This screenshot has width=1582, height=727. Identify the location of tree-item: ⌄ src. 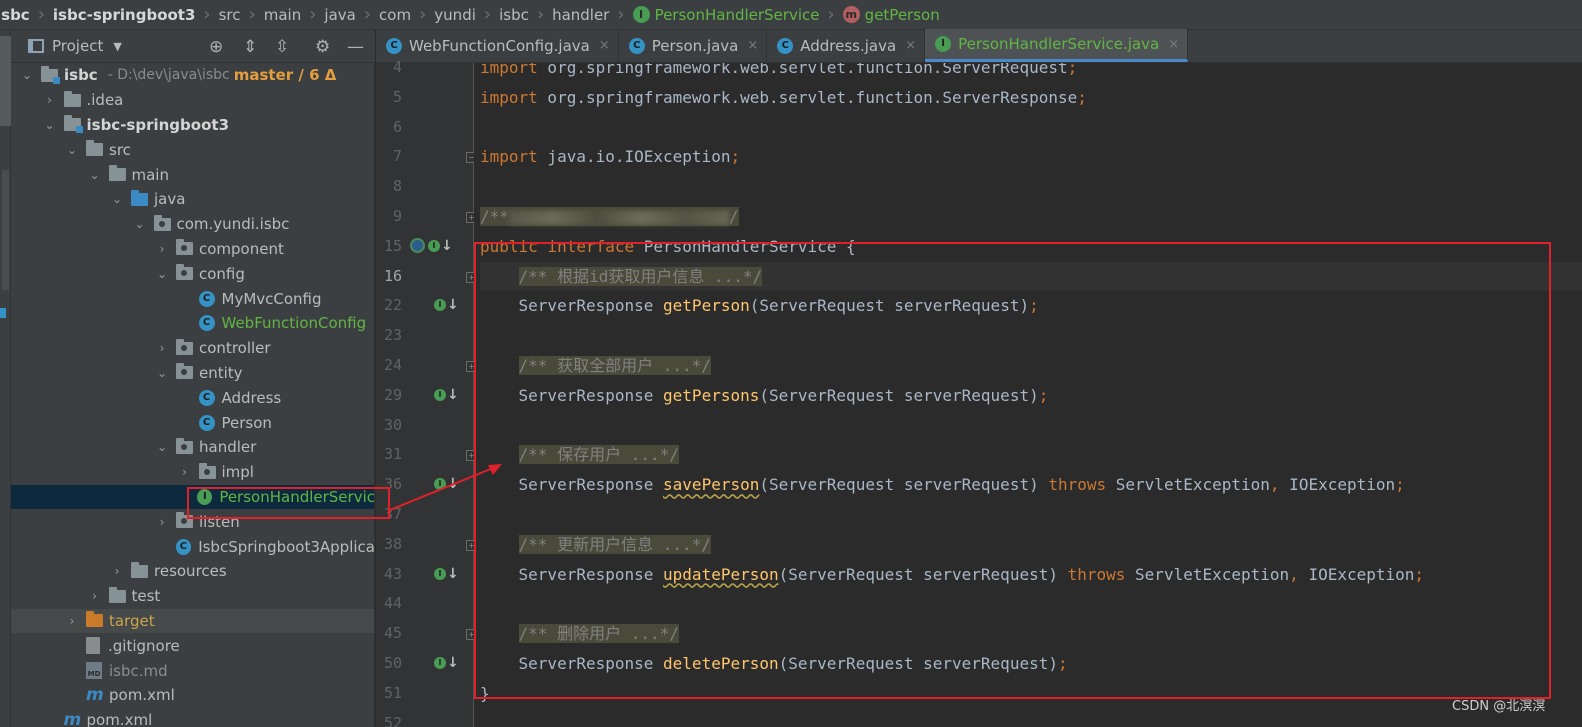
(192, 149).